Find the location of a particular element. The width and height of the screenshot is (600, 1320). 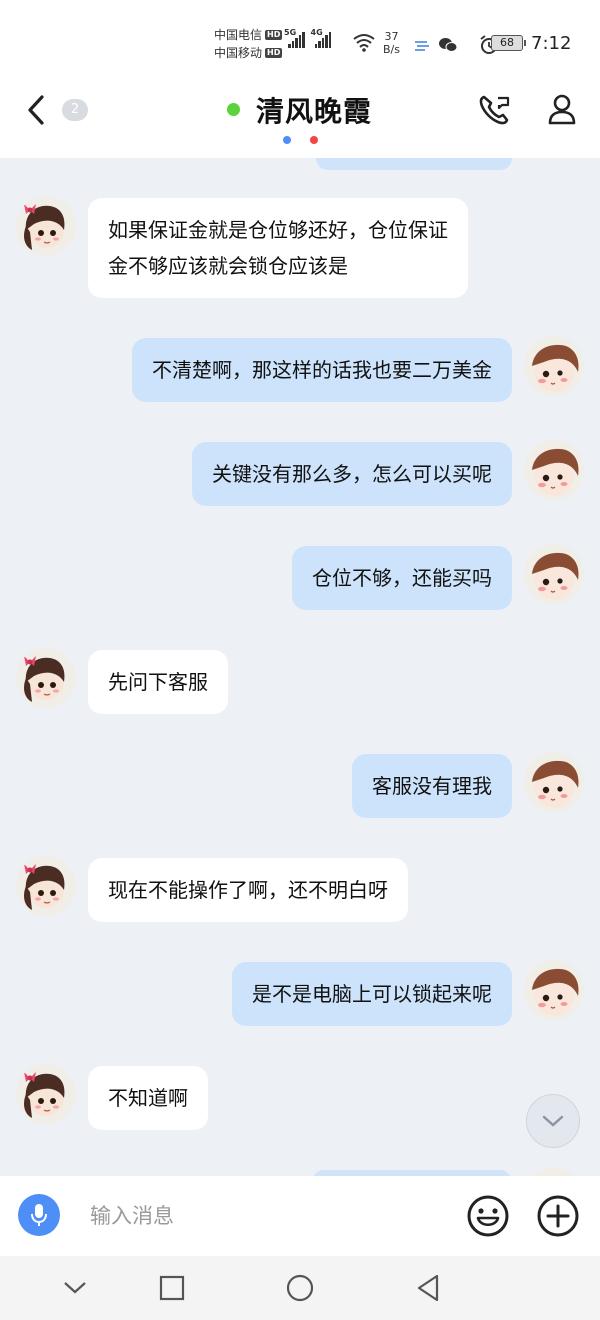

wechat-icon is located at coordinates (448, 45).